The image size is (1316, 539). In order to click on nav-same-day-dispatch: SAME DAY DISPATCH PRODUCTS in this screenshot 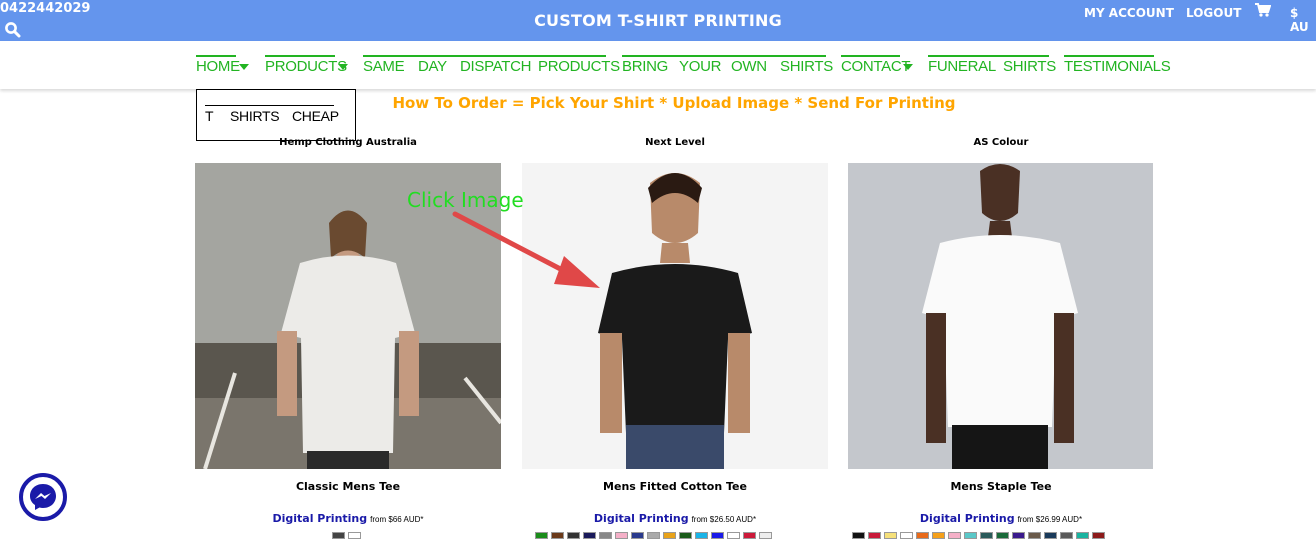, I will do `click(491, 66)`.